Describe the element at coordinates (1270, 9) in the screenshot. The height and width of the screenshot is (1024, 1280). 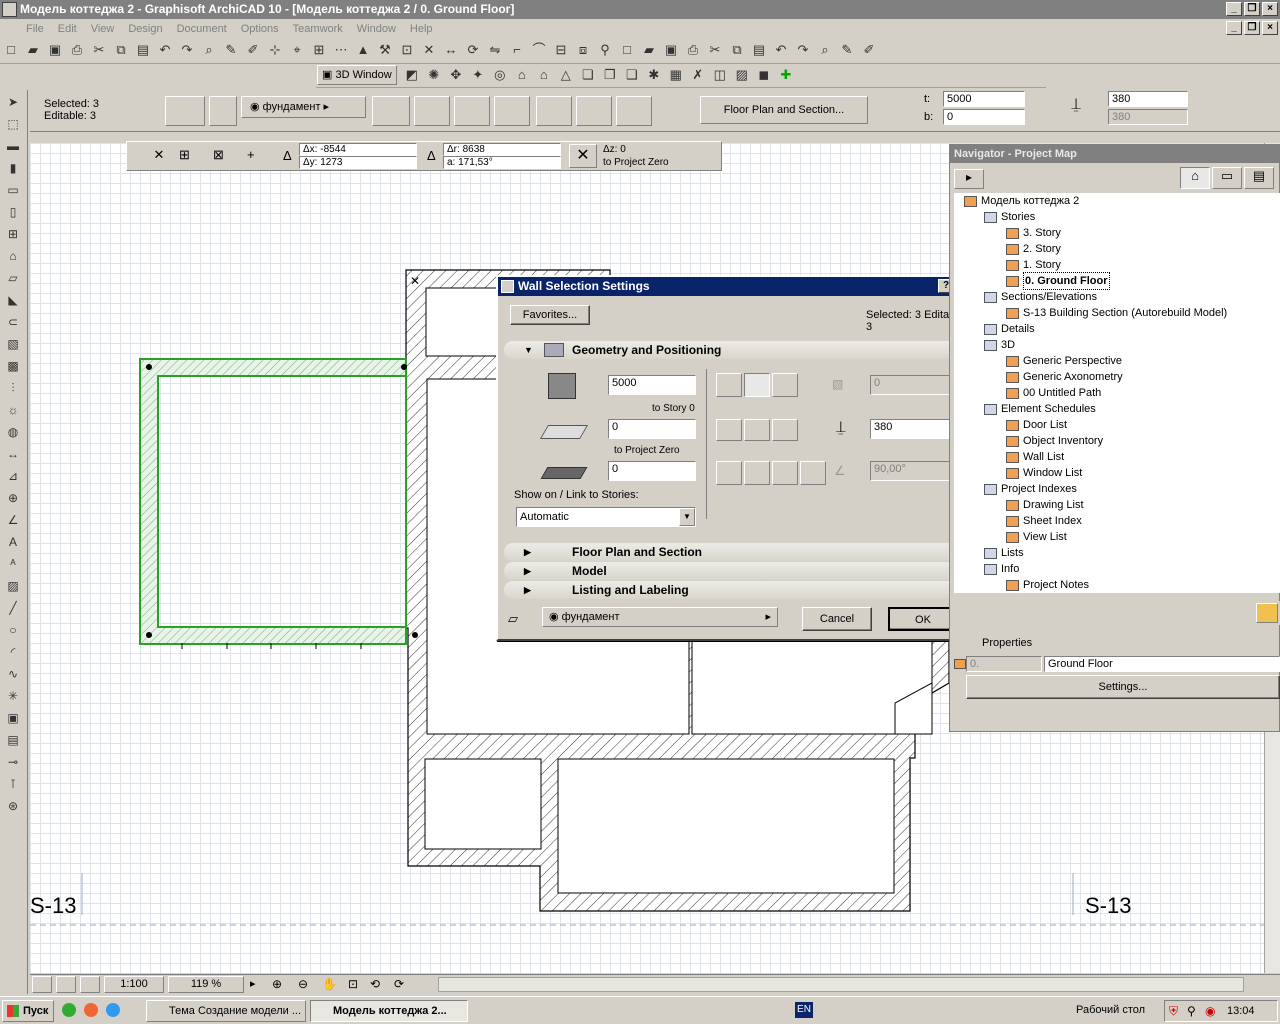
I see `close-button: ×` at that location.